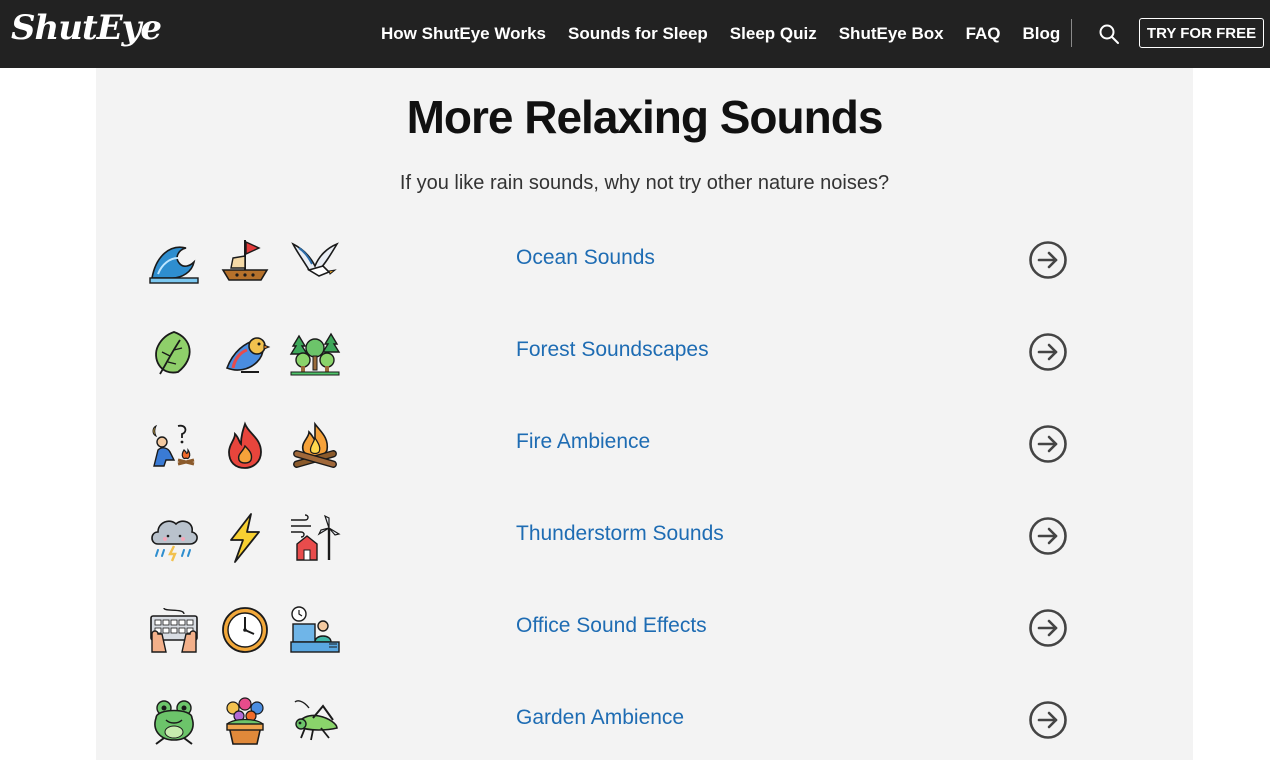 The width and height of the screenshot is (1270, 760). I want to click on list-item-office-sound-effects: Office Sound Effects, so click(644, 638).